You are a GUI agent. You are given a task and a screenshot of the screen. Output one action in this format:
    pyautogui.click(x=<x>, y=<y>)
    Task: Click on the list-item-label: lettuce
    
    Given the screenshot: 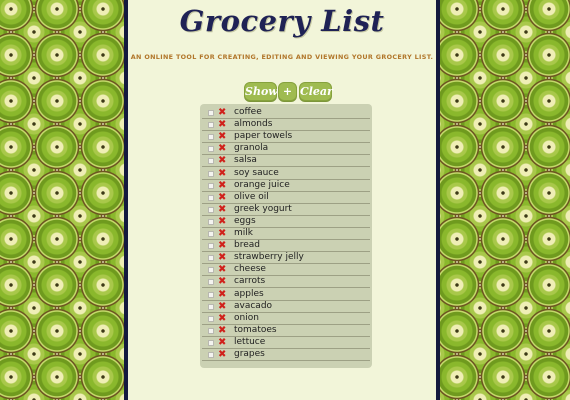 What is the action you would take?
    pyautogui.click(x=250, y=341)
    